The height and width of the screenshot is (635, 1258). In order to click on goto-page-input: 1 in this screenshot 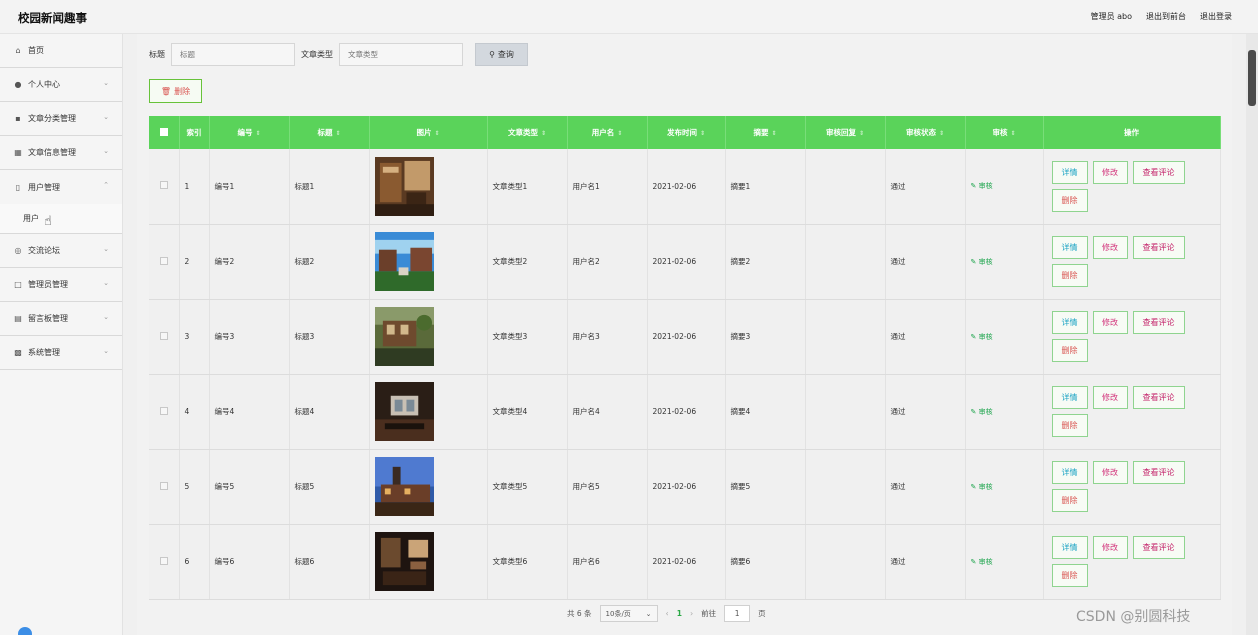, I will do `click(737, 613)`.